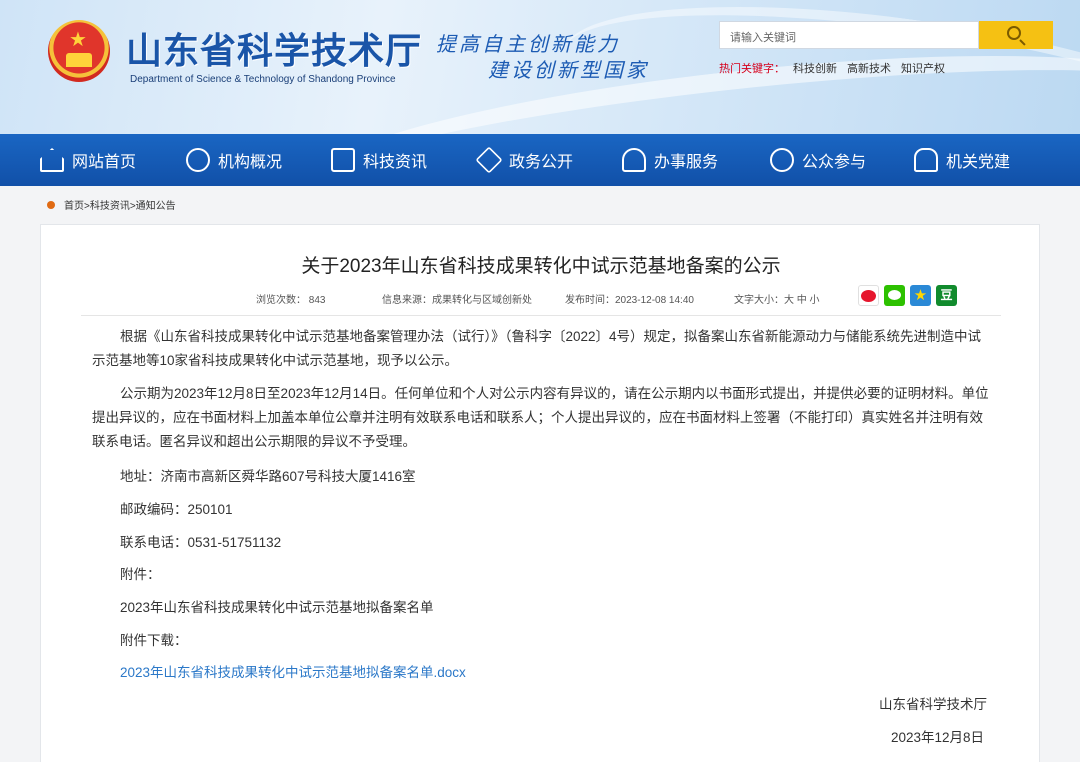  Describe the element at coordinates (268, 476) in the screenshot. I see `contact-address: 地址：济南市高新区舜华路607号科技大厦1416室` at that location.